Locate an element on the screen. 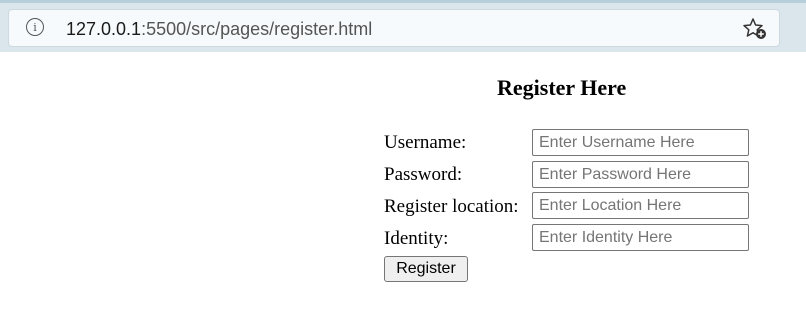 The width and height of the screenshot is (806, 334). url-text: 127.0.0.1:5500/src/pages/register.html is located at coordinates (219, 29).